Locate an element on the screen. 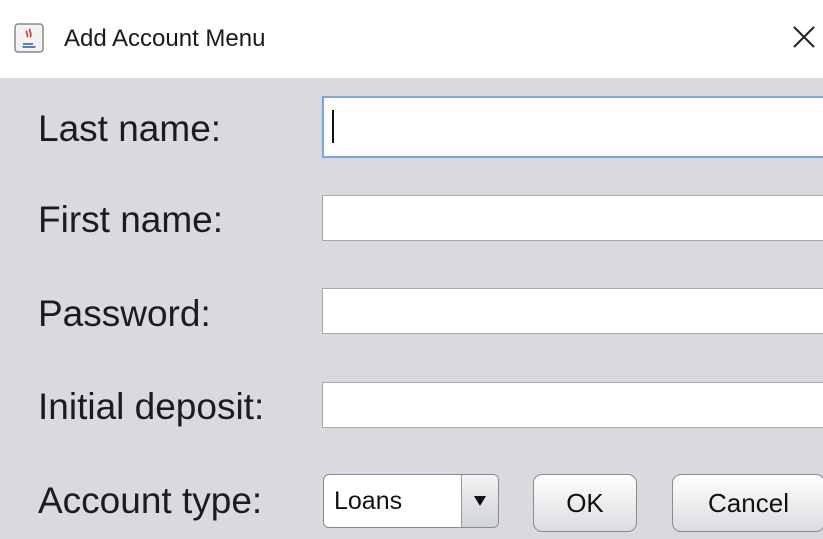 The height and width of the screenshot is (539, 823). password-input is located at coordinates (572, 311).